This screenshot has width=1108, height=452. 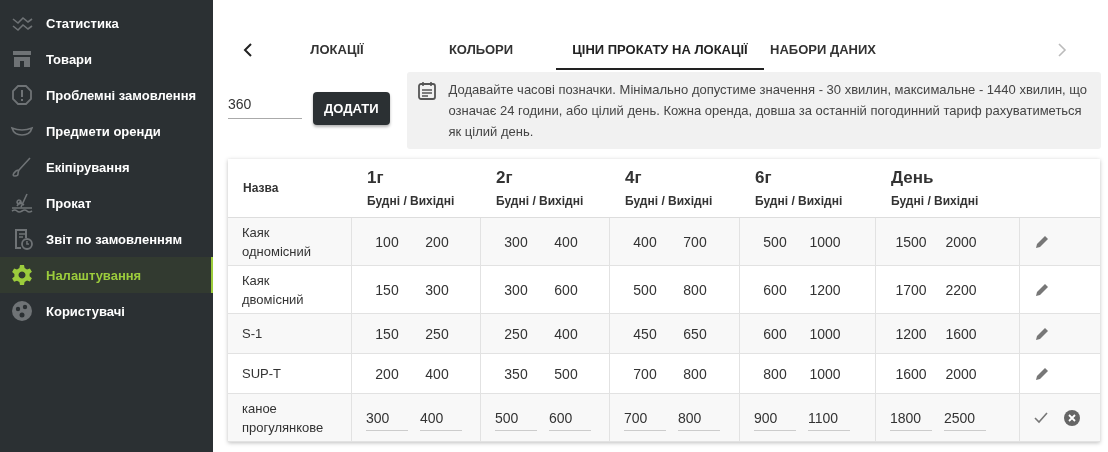 I want to click on price-input: 1800, so click(x=911, y=417).